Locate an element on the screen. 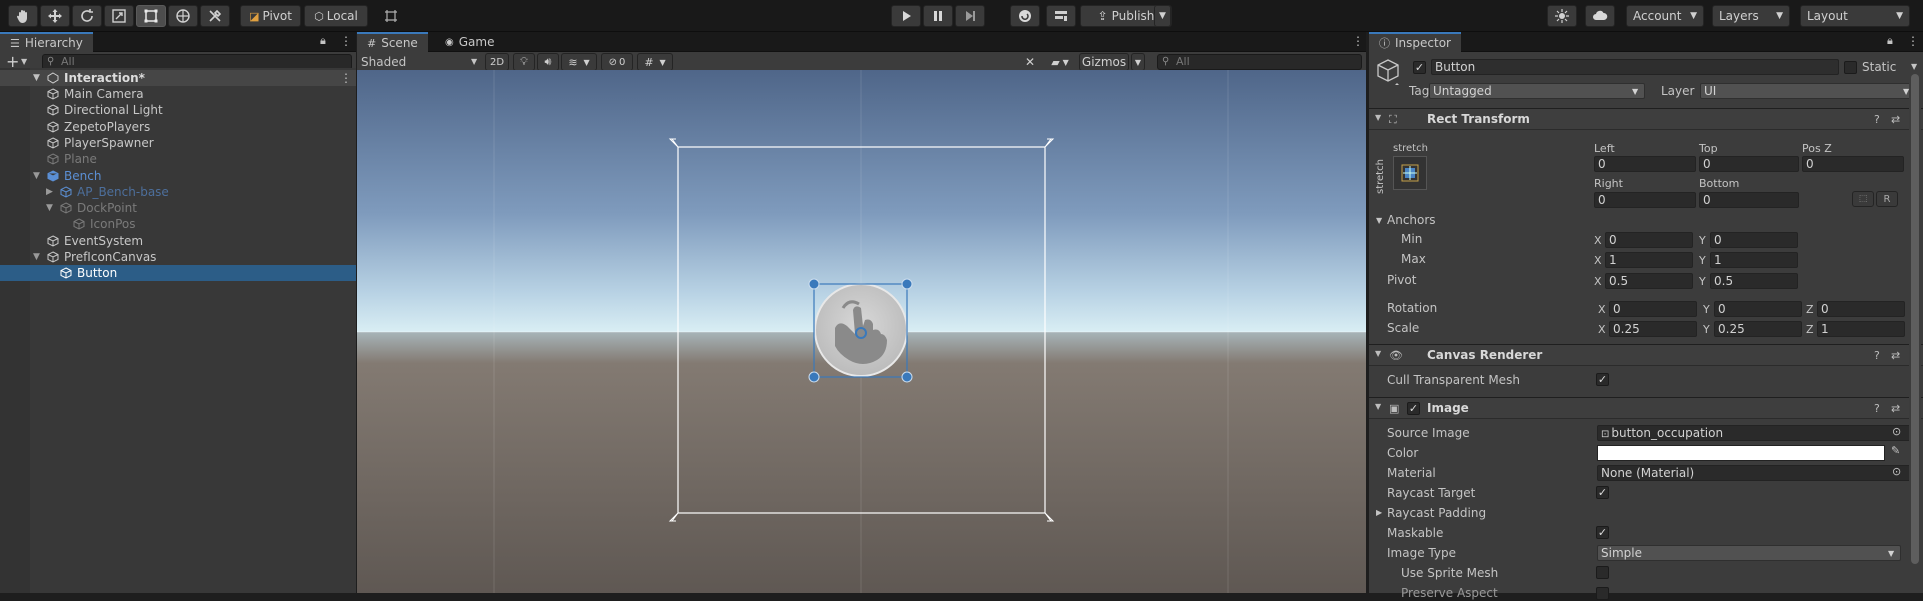 Image resolution: width=1923 pixels, height=601 pixels. rotation-z-field: 0 is located at coordinates (1861, 309).